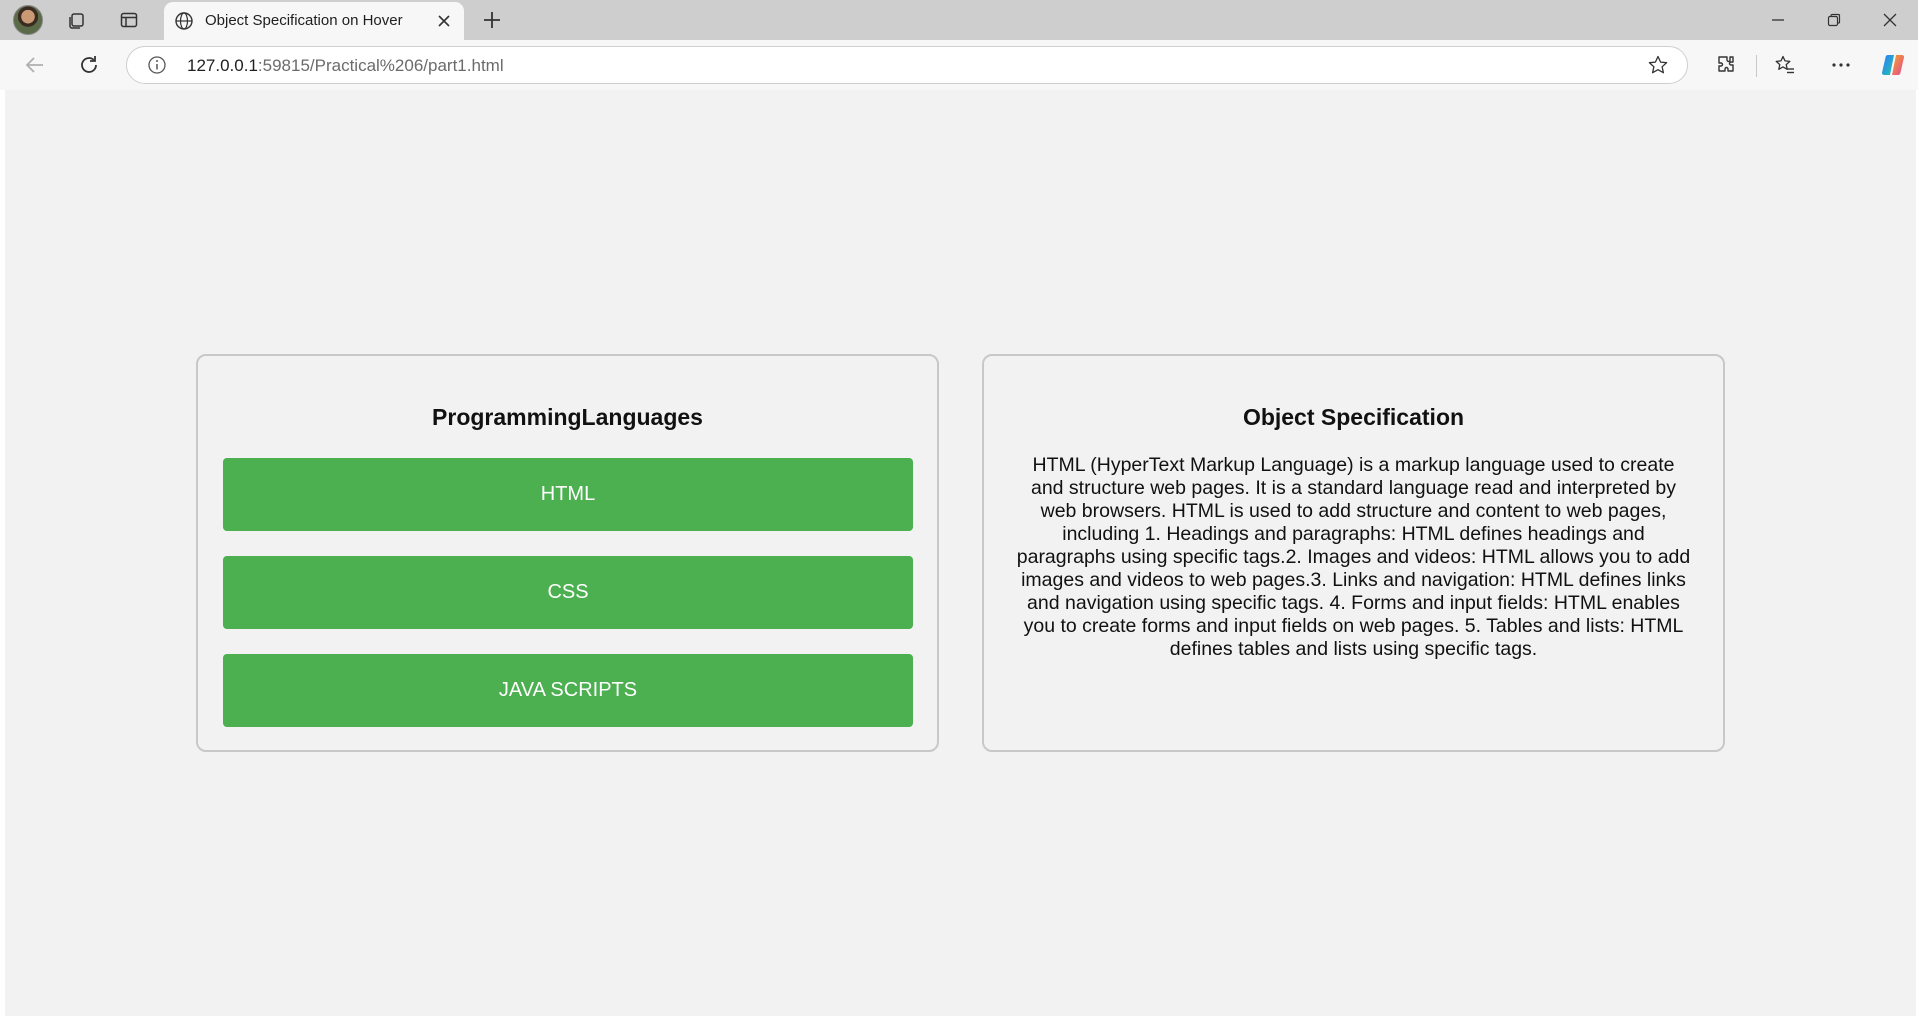  What do you see at coordinates (1778, 20) in the screenshot?
I see `minimize-icon` at bounding box center [1778, 20].